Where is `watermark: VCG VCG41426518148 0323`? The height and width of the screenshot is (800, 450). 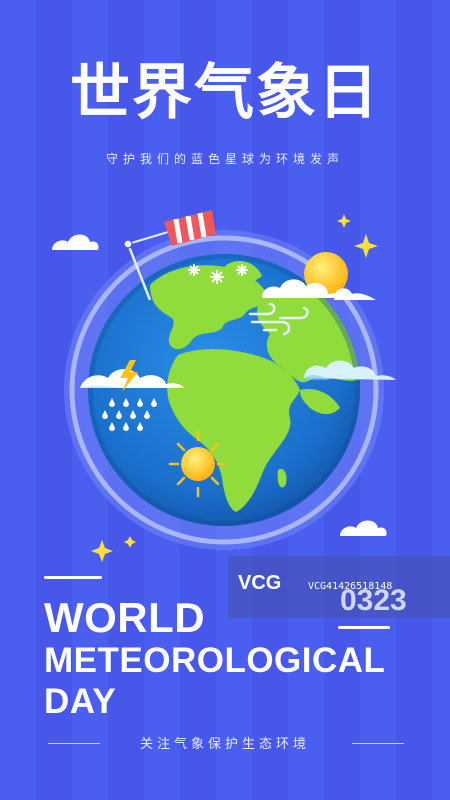
watermark: VCG VCG41426518148 0323 is located at coordinates (339, 587).